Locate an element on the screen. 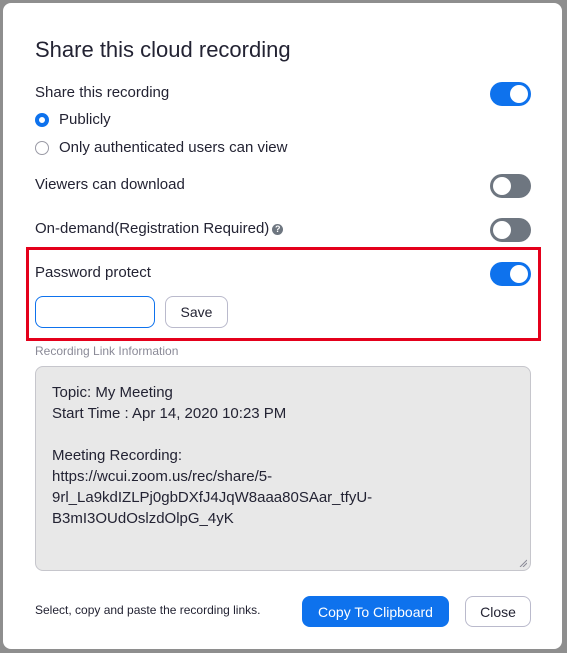  resize-grip-icon is located at coordinates (523, 563).